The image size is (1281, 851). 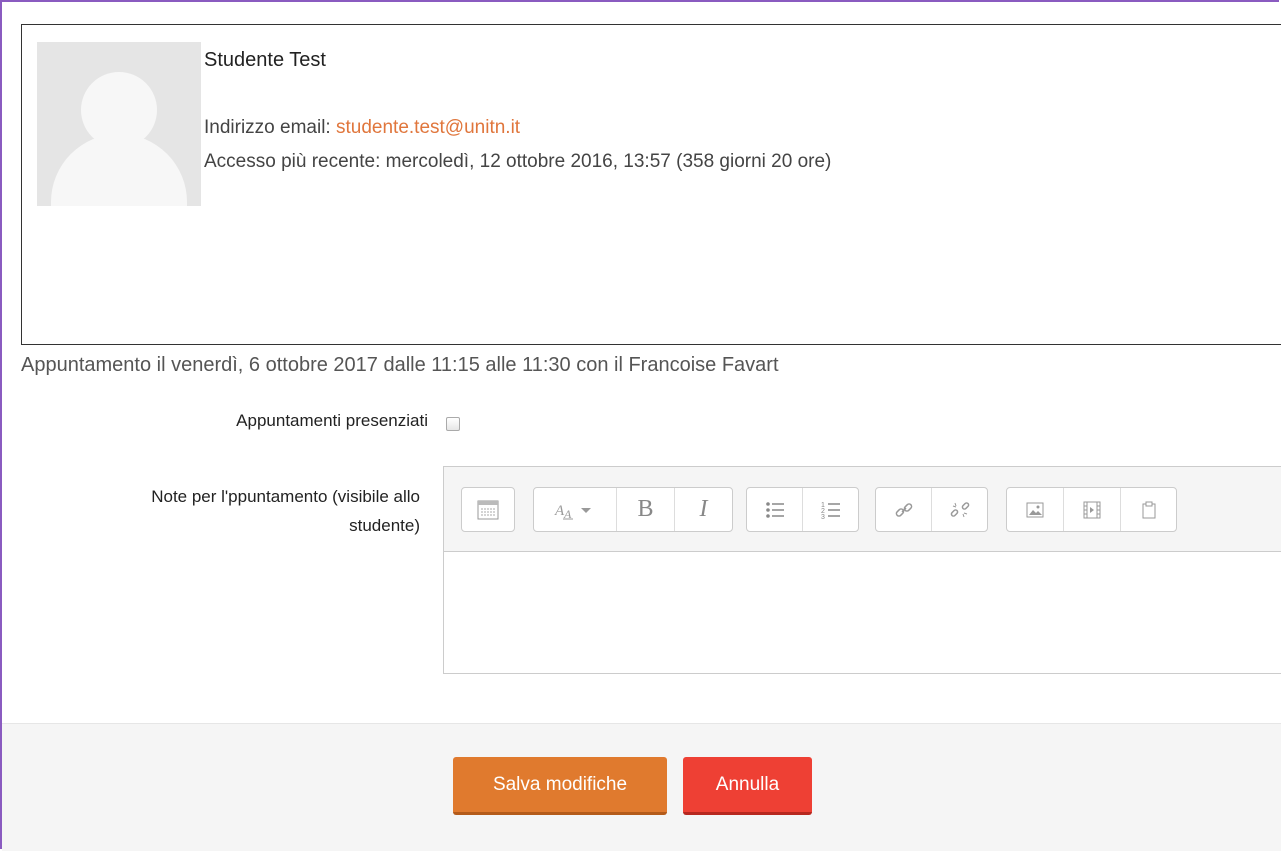 I want to click on font-style-icon: AA, so click(x=575, y=509).